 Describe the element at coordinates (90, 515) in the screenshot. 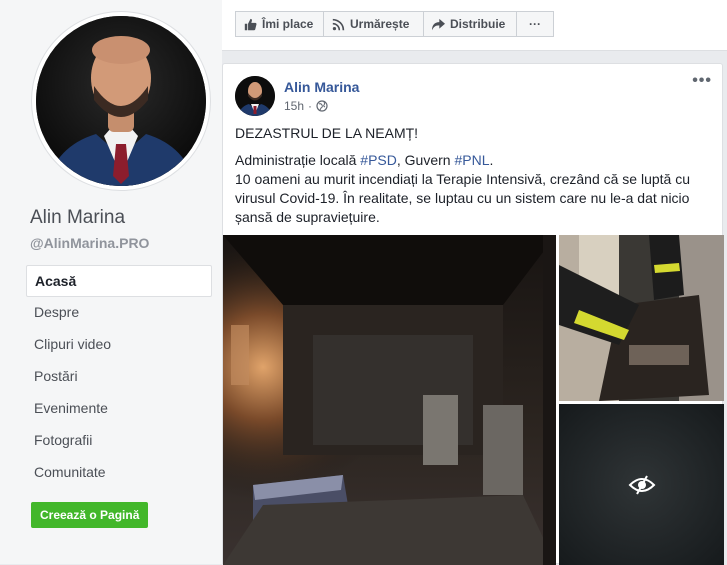

I see `create-page-button: Creează o Pagină` at that location.